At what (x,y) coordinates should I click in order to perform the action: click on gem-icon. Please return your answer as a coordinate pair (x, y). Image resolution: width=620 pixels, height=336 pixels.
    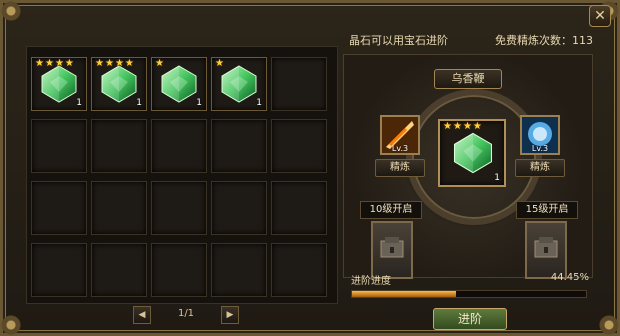
    Looking at the image, I should click on (473, 153).